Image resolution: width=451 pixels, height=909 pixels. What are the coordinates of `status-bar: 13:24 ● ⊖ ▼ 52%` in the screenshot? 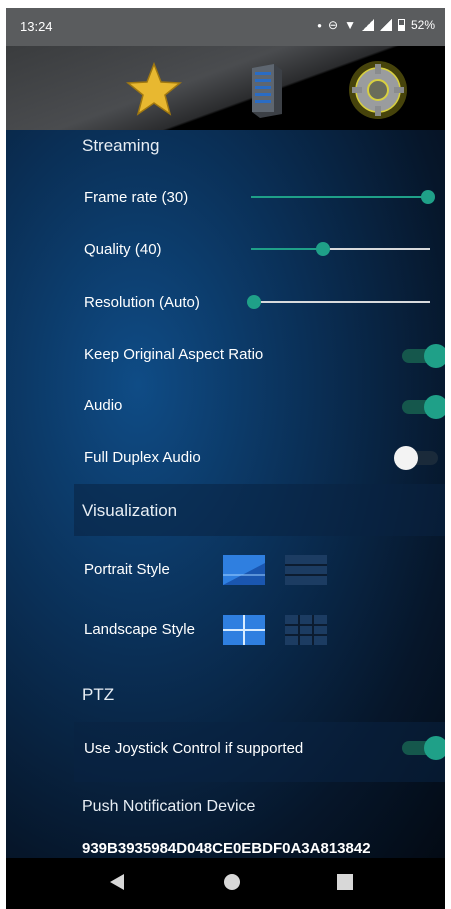 It's located at (225, 27).